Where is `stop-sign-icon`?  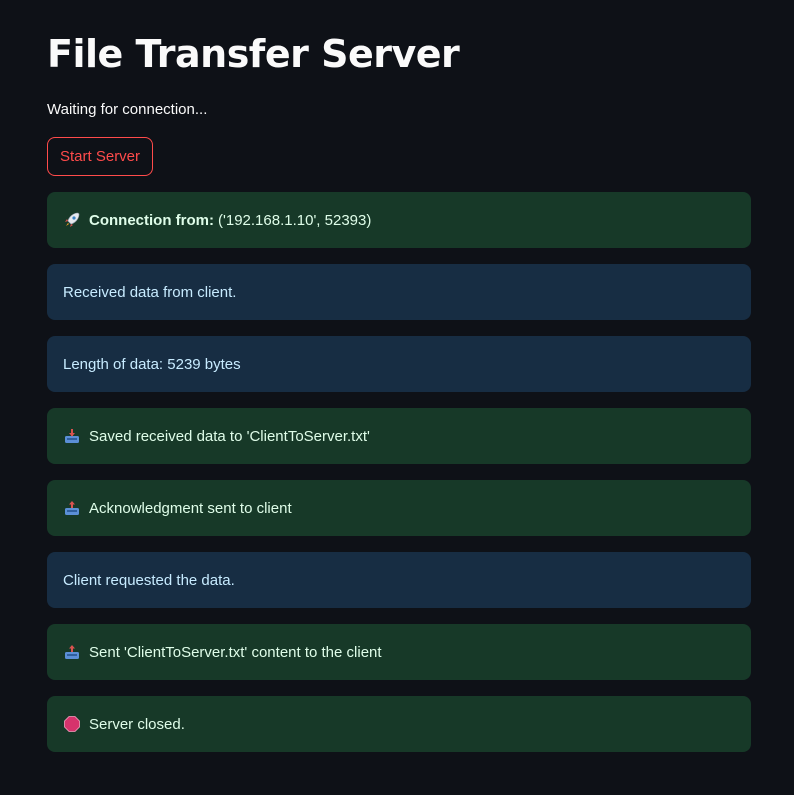
stop-sign-icon is located at coordinates (72, 724).